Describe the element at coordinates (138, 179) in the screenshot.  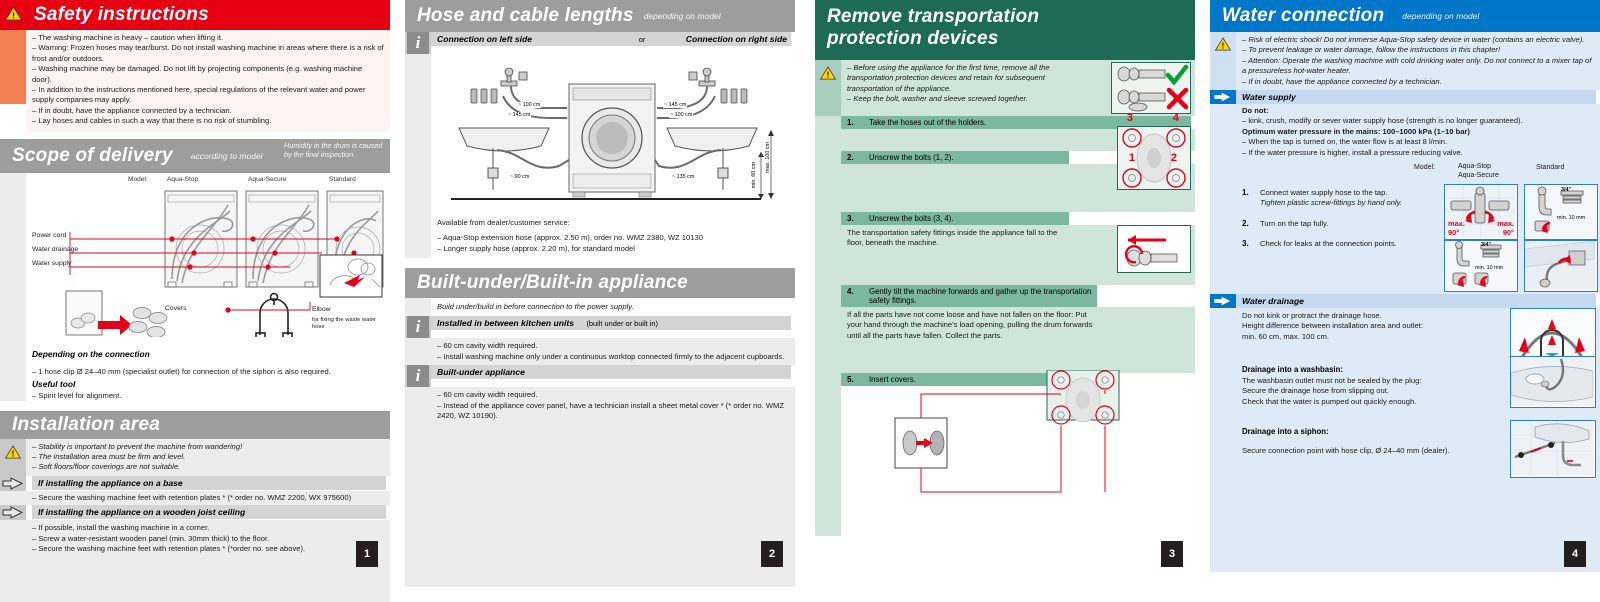
I see `scope-model-label: Model:` at that location.